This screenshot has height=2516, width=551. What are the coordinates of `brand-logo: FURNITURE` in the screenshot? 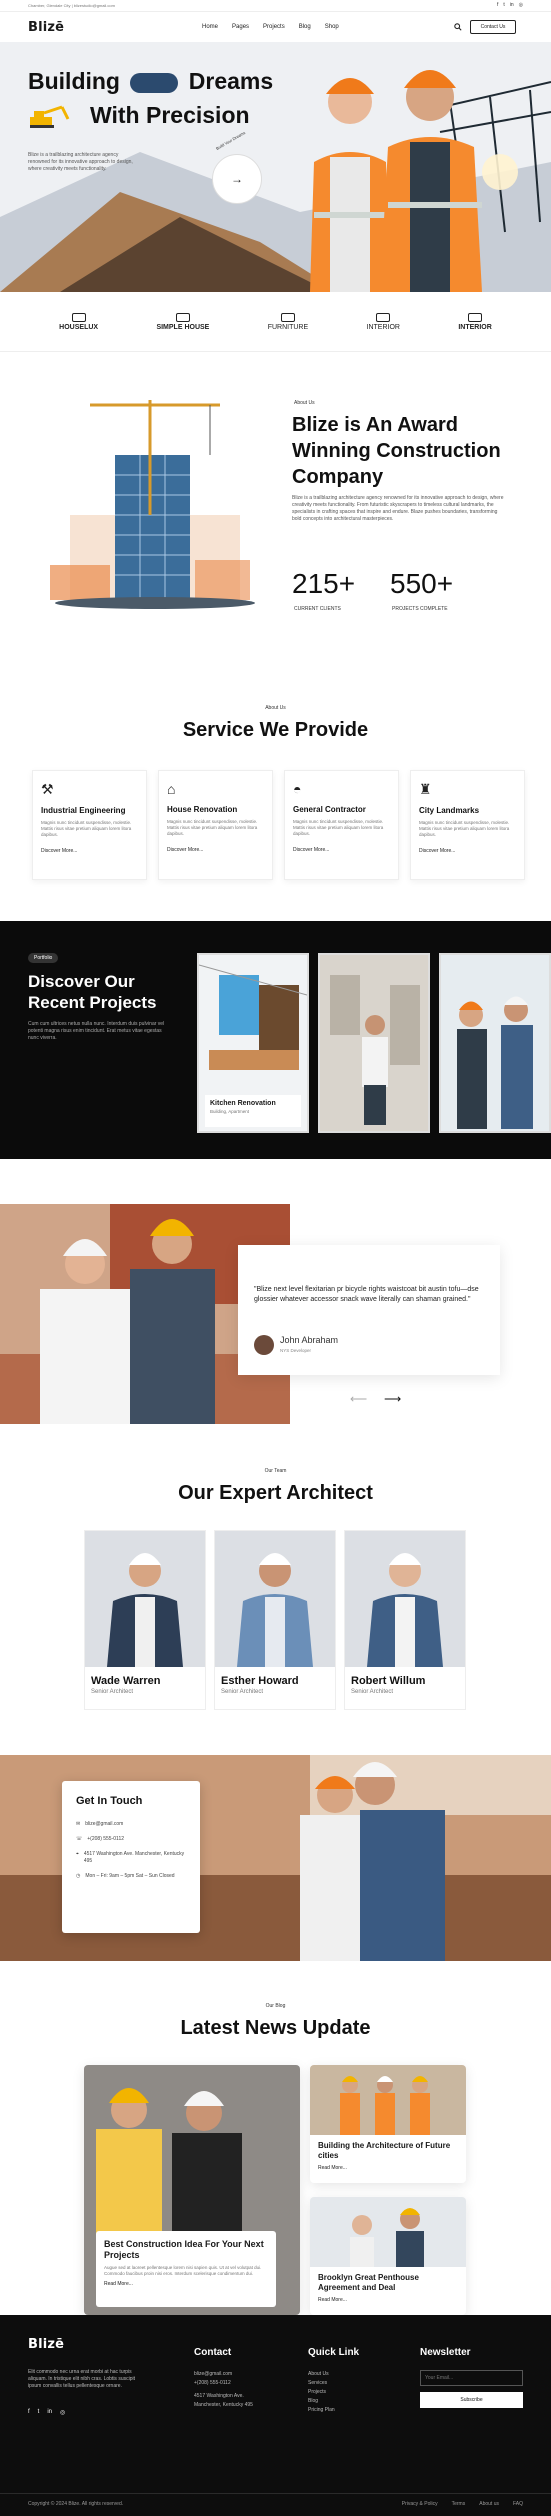 It's located at (288, 321).